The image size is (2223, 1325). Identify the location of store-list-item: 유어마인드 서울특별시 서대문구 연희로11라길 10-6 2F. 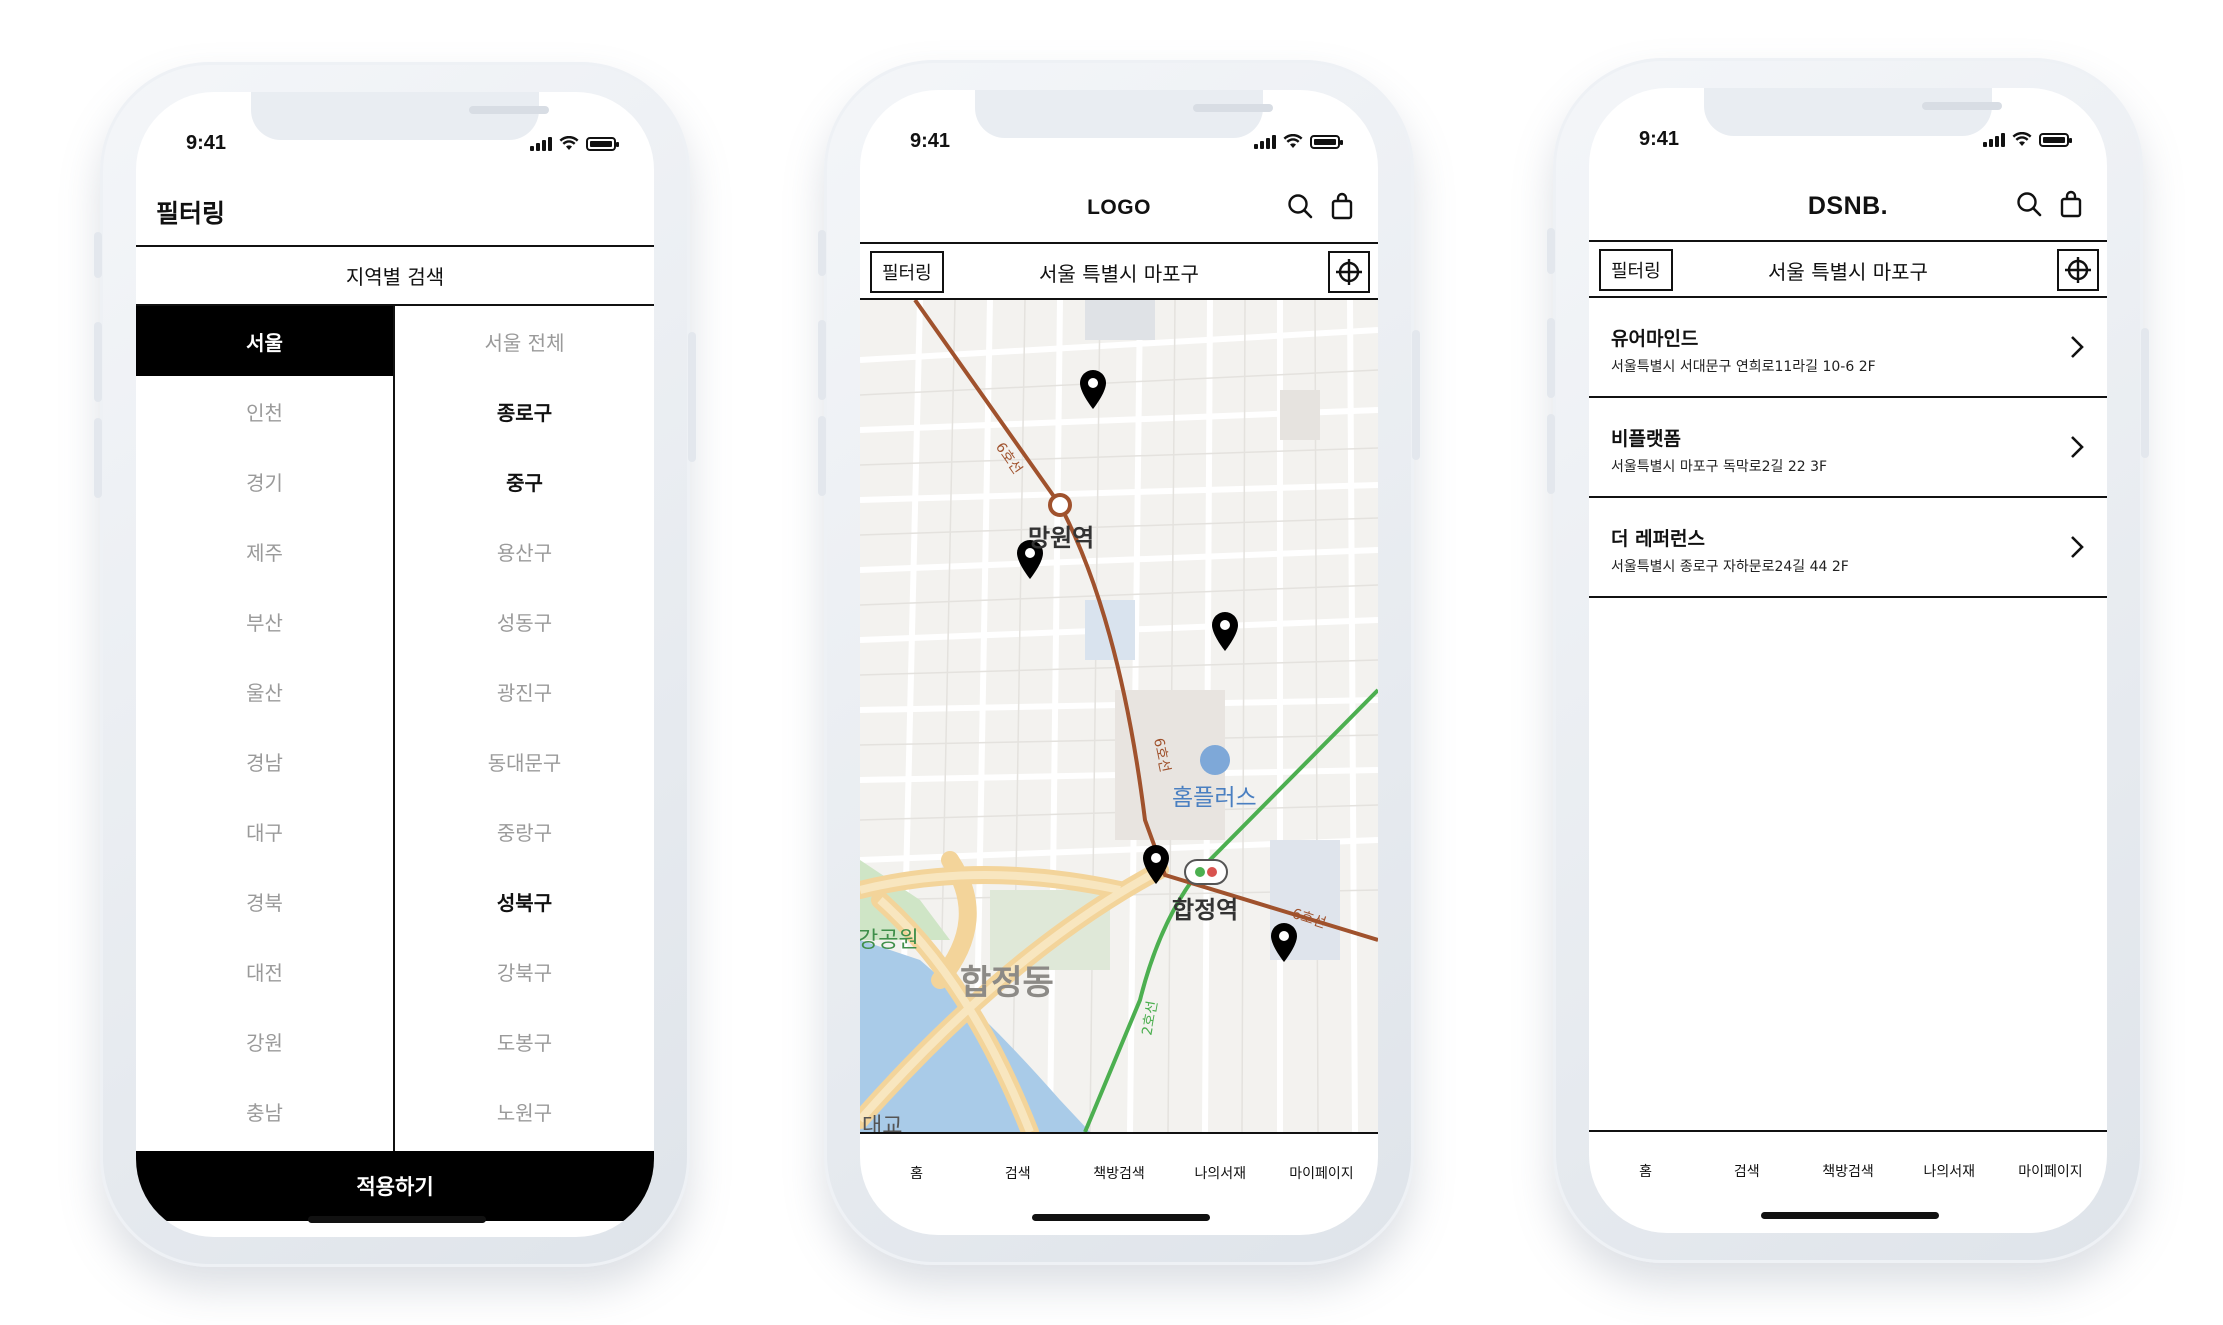
(1848, 348).